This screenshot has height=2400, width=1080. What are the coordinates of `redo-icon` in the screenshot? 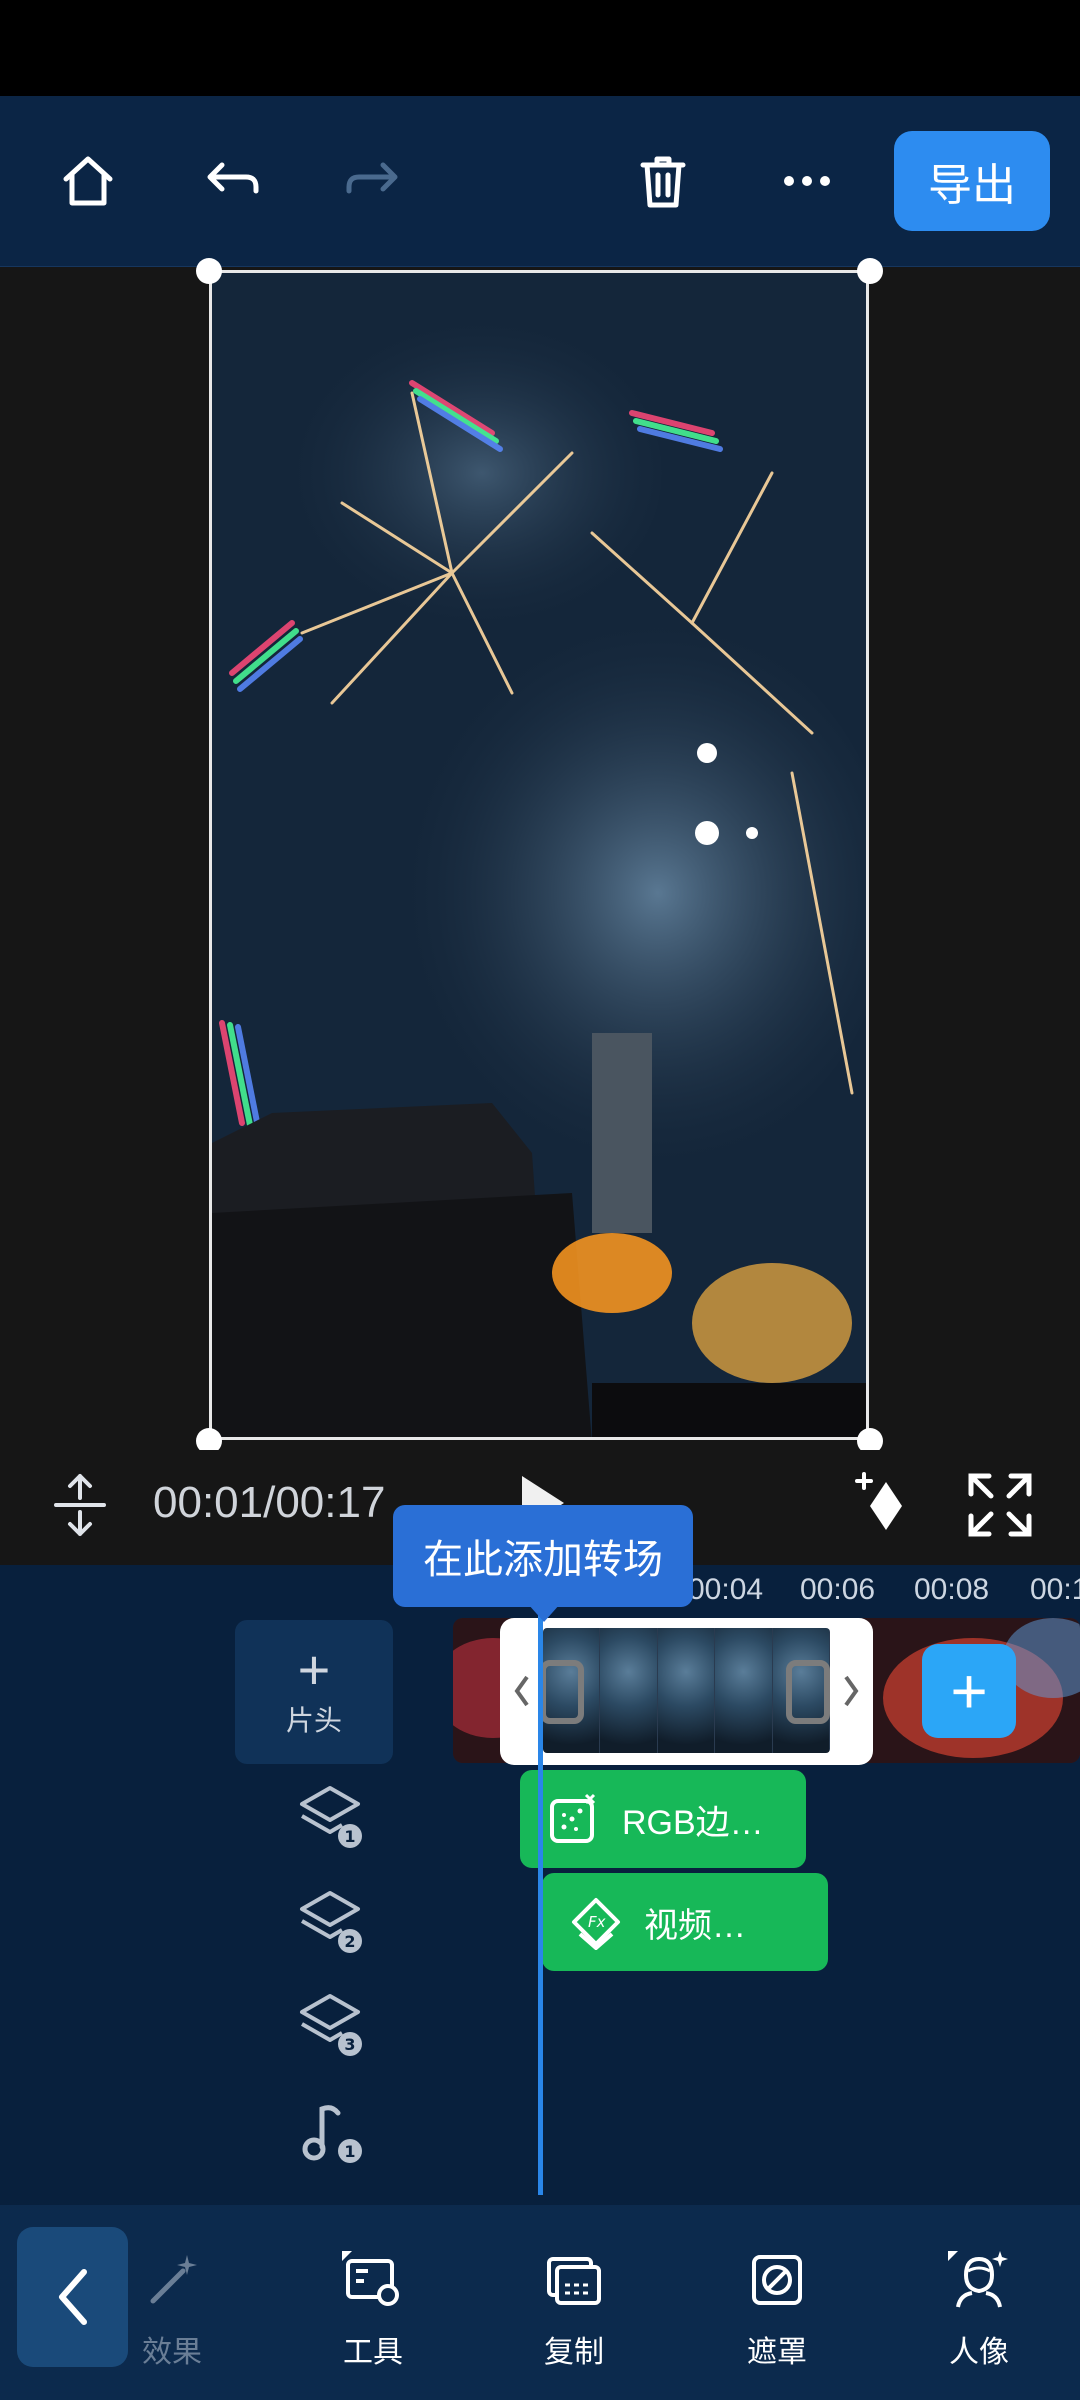 It's located at (373, 181).